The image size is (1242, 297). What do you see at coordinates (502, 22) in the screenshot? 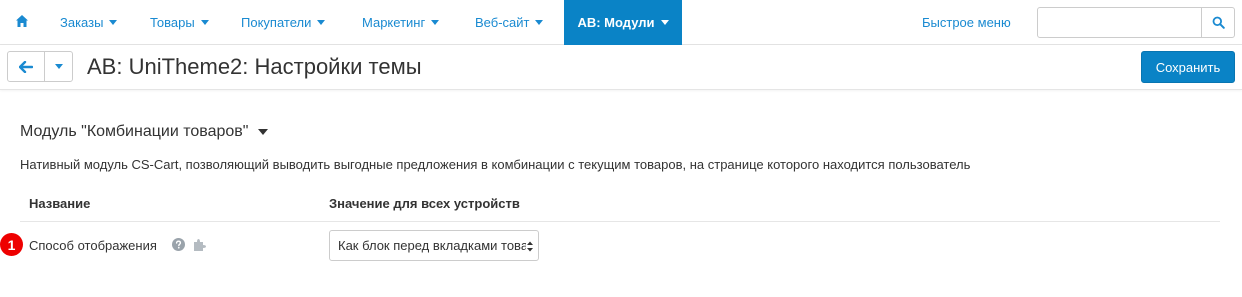
I see `nav-item-label: Веб-сайт` at bounding box center [502, 22].